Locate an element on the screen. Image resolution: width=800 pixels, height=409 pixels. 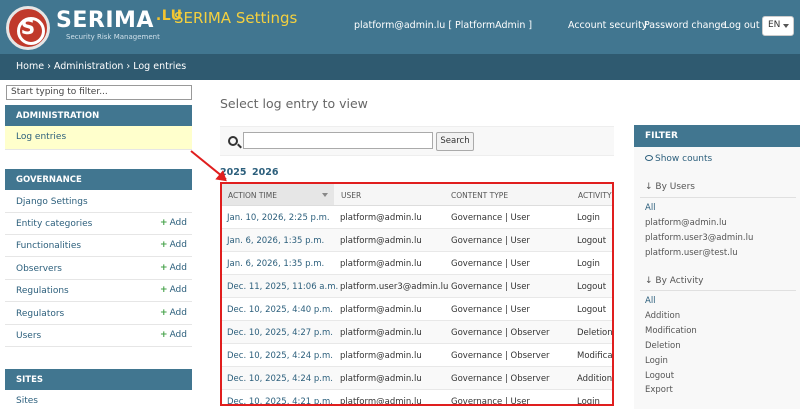
sidebar-item-users: Users + Add is located at coordinates (98, 336).